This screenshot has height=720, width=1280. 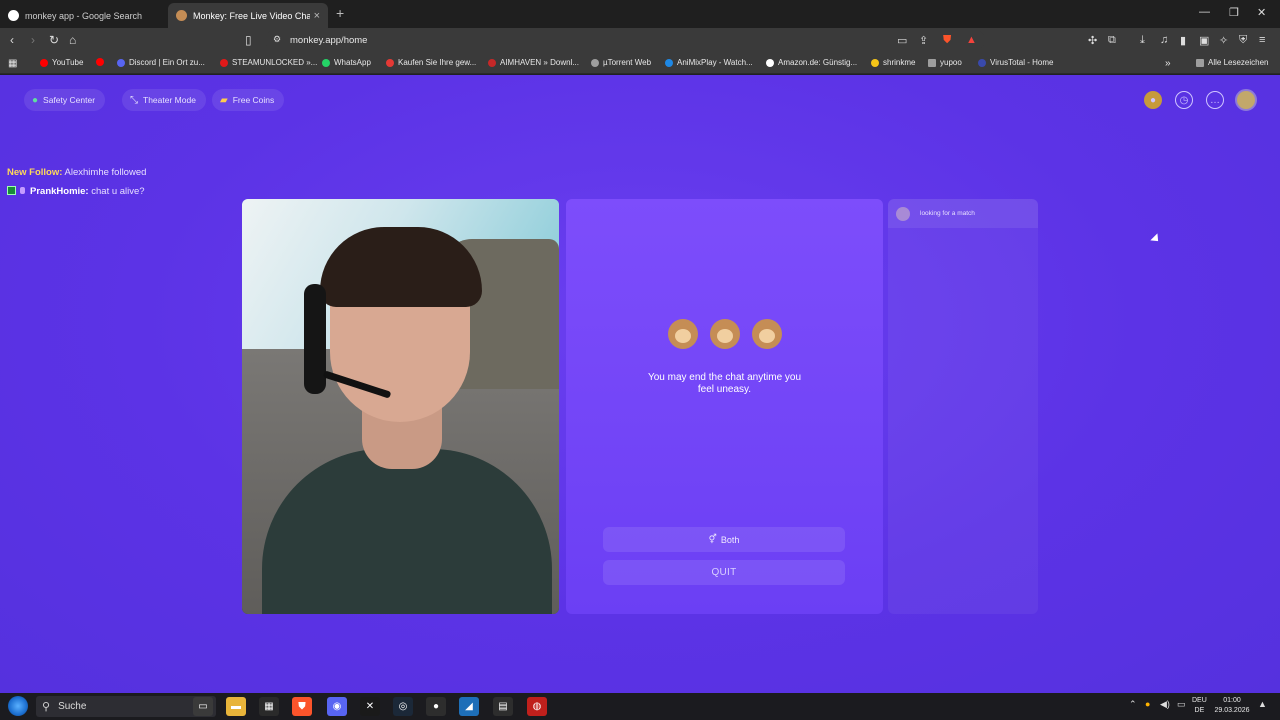 What do you see at coordinates (400, 406) in the screenshot?
I see `self-camera-video` at bounding box center [400, 406].